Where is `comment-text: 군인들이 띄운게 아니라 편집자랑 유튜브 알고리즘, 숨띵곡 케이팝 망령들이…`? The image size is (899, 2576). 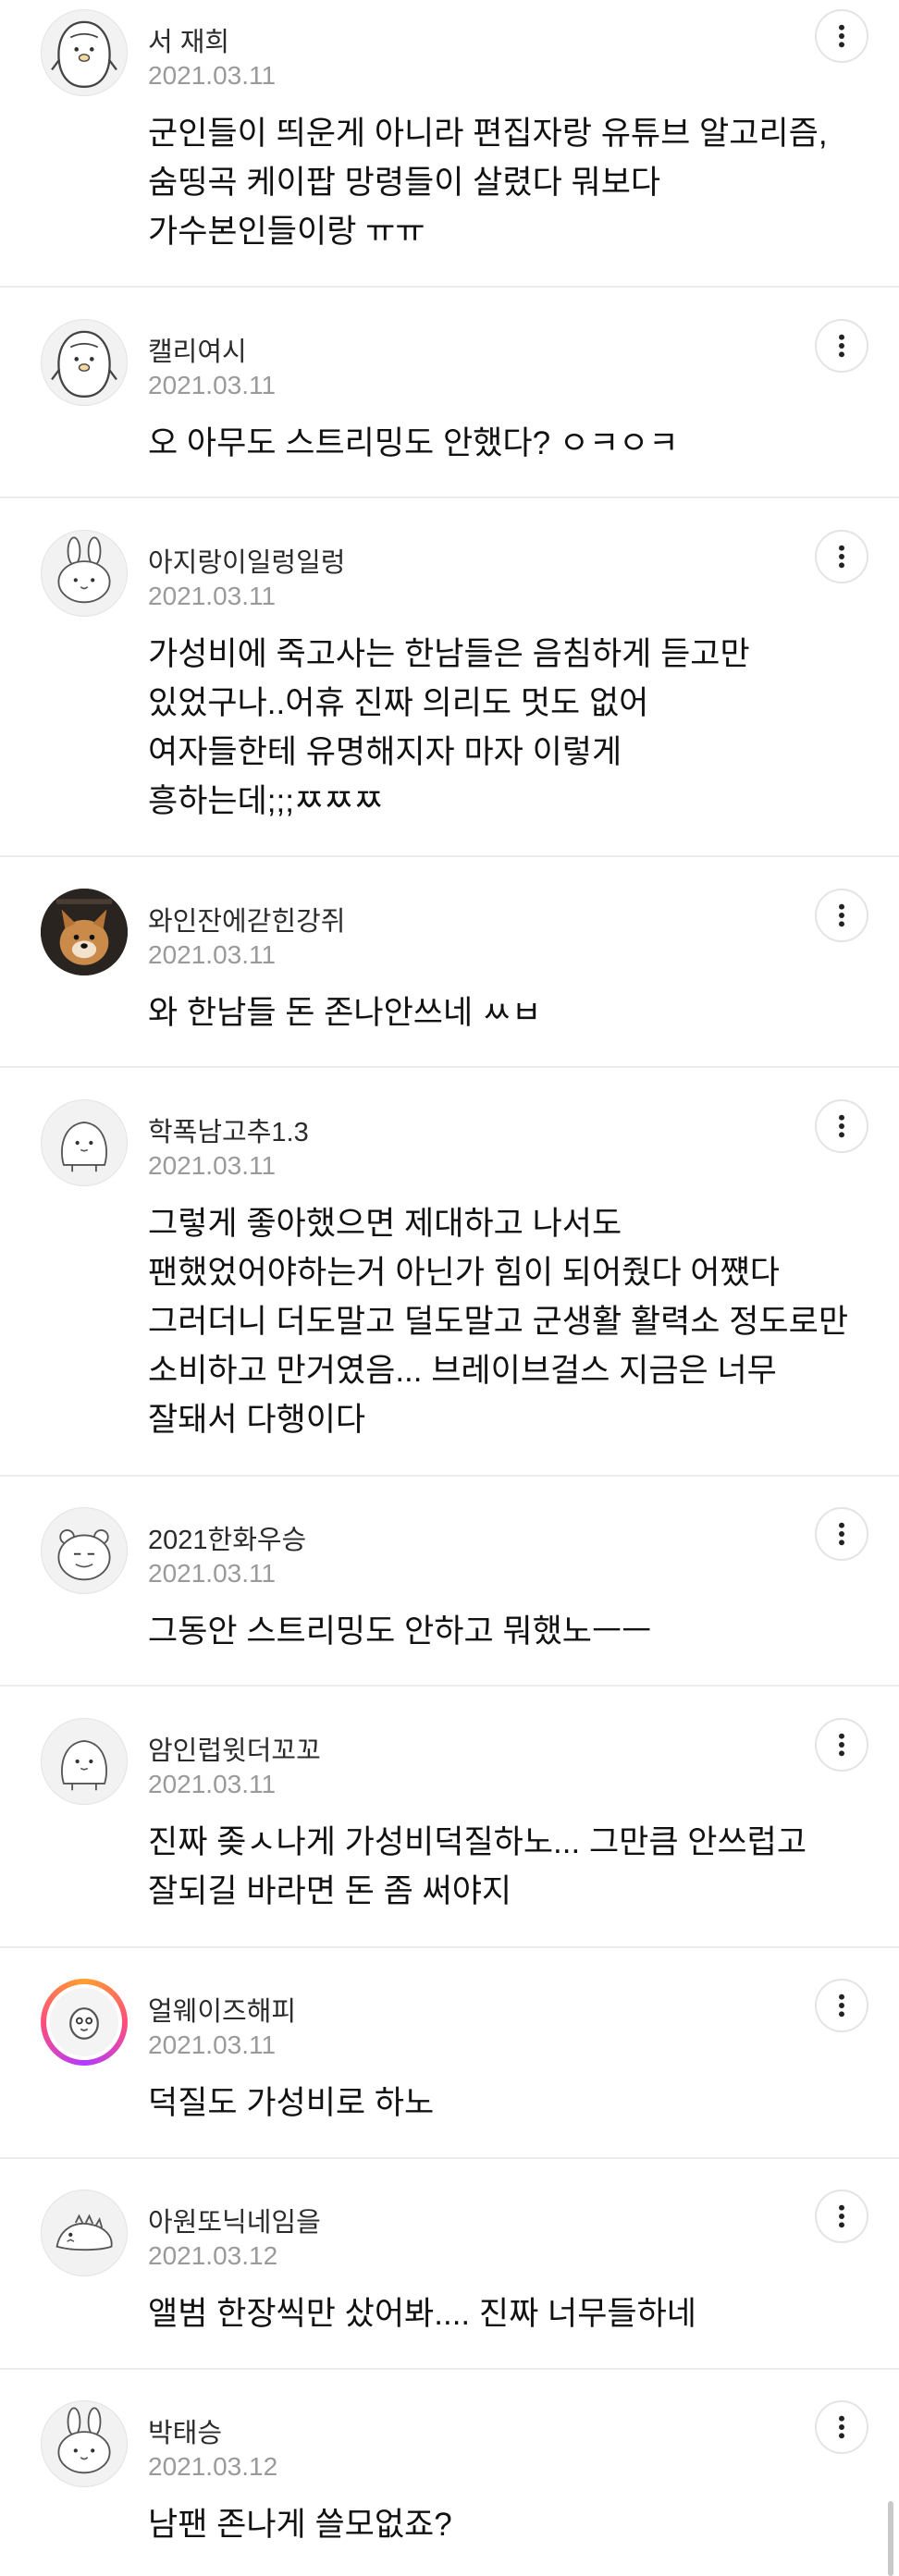
comment-text: 군인들이 띄운게 아니라 편집자랑 유튜브 알고리즘, 숨띵곡 케이팝 망령들이… is located at coordinates (488, 183).